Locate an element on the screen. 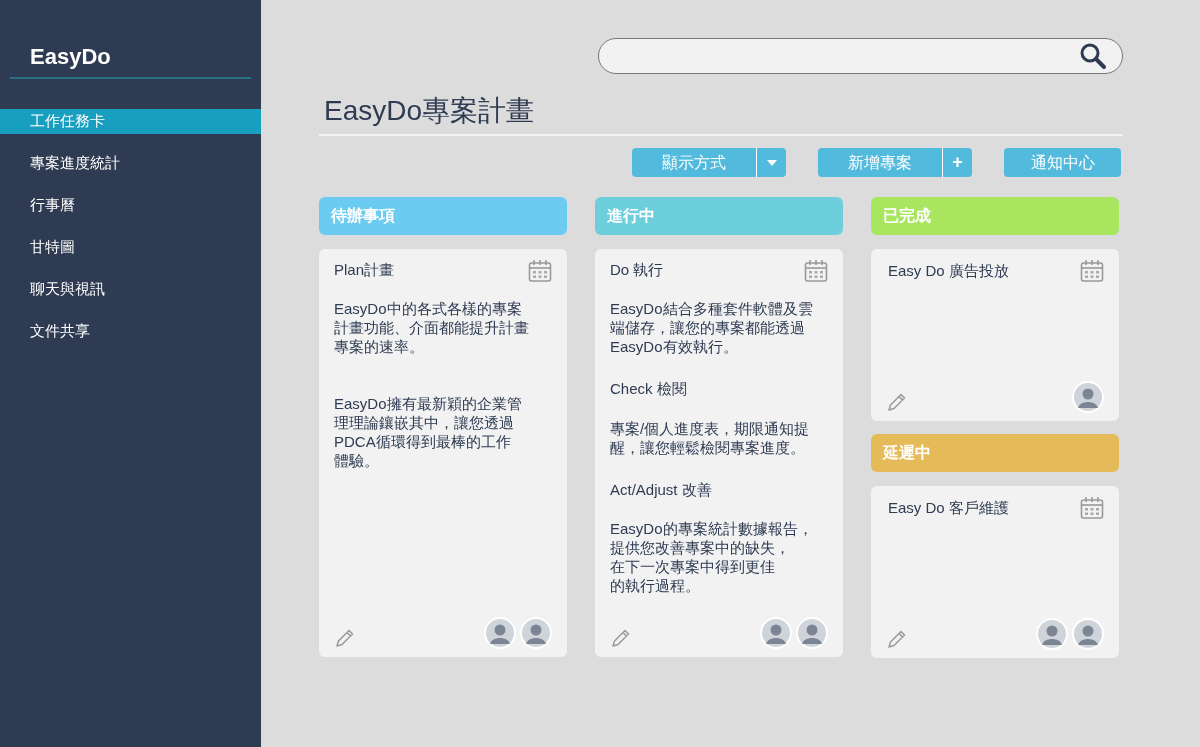  column-header: 已完成 is located at coordinates (995, 216).